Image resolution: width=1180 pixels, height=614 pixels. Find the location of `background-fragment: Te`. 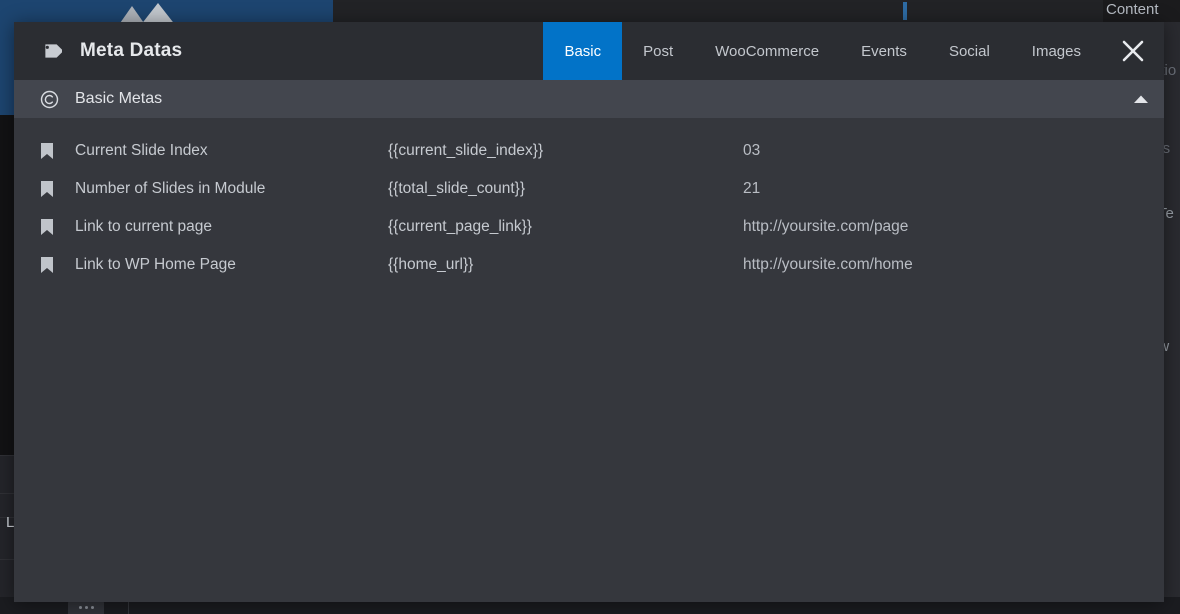

background-fragment: Te is located at coordinates (1169, 213).